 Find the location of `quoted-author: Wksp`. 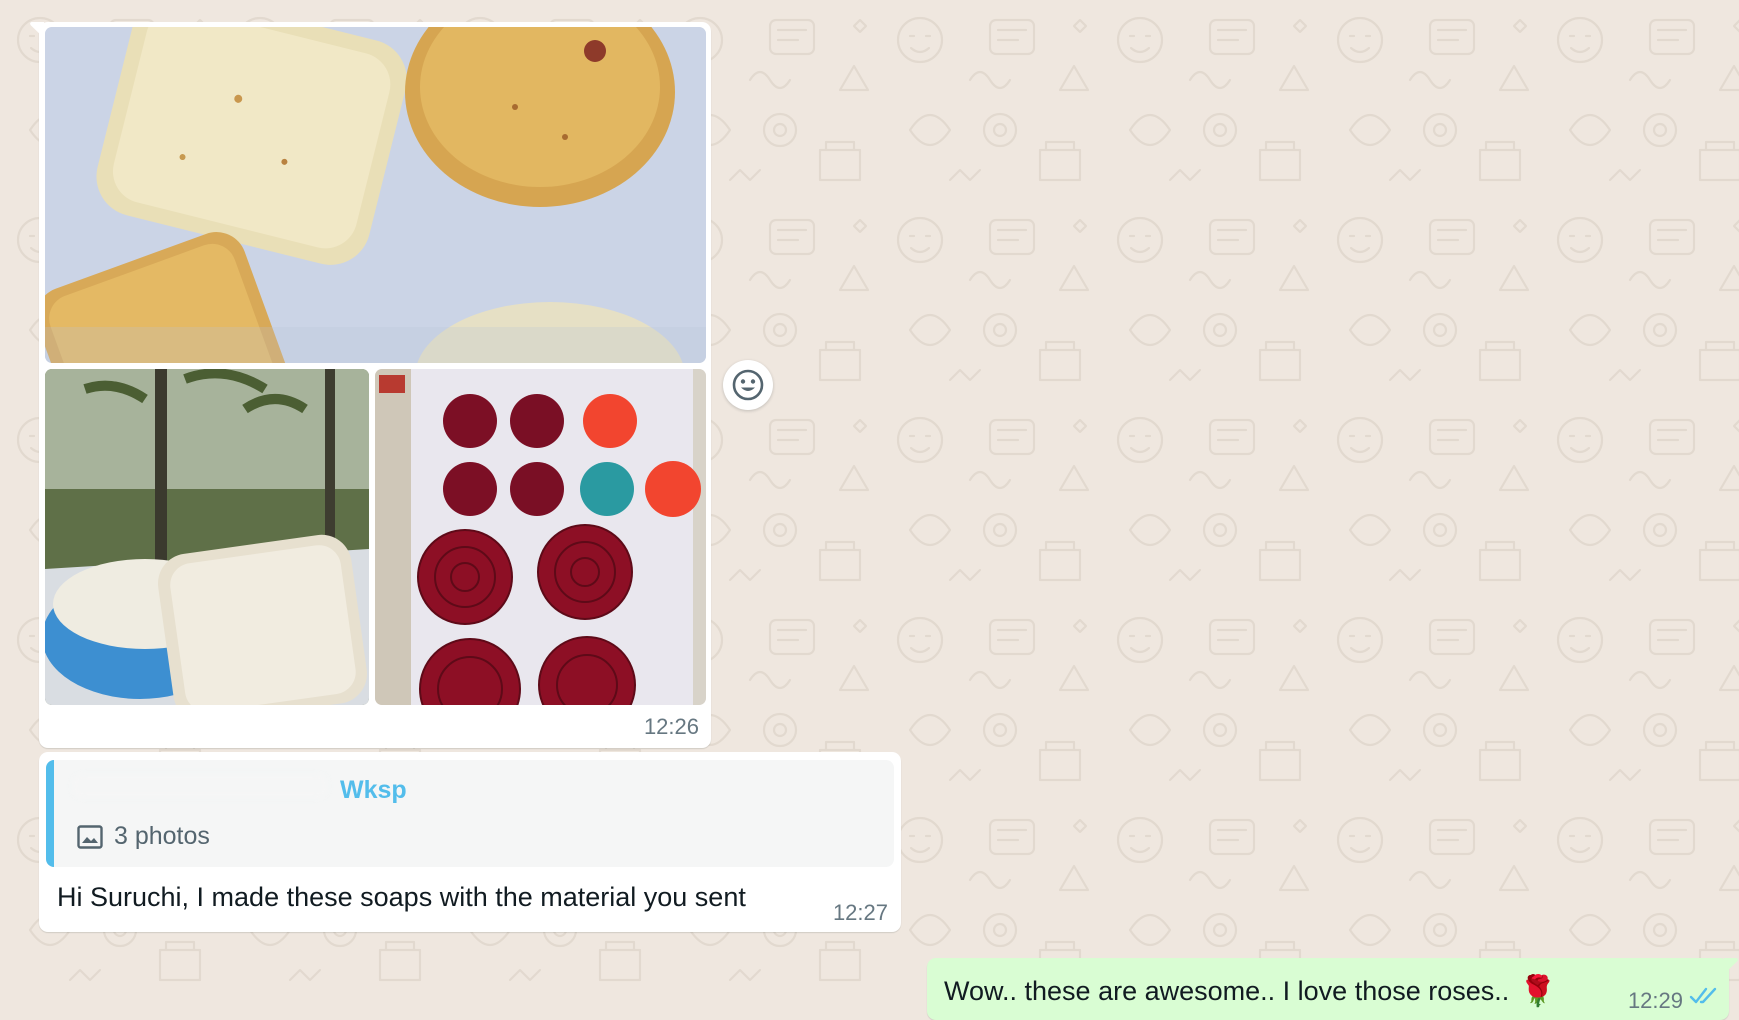

quoted-author: Wksp is located at coordinates (373, 790).